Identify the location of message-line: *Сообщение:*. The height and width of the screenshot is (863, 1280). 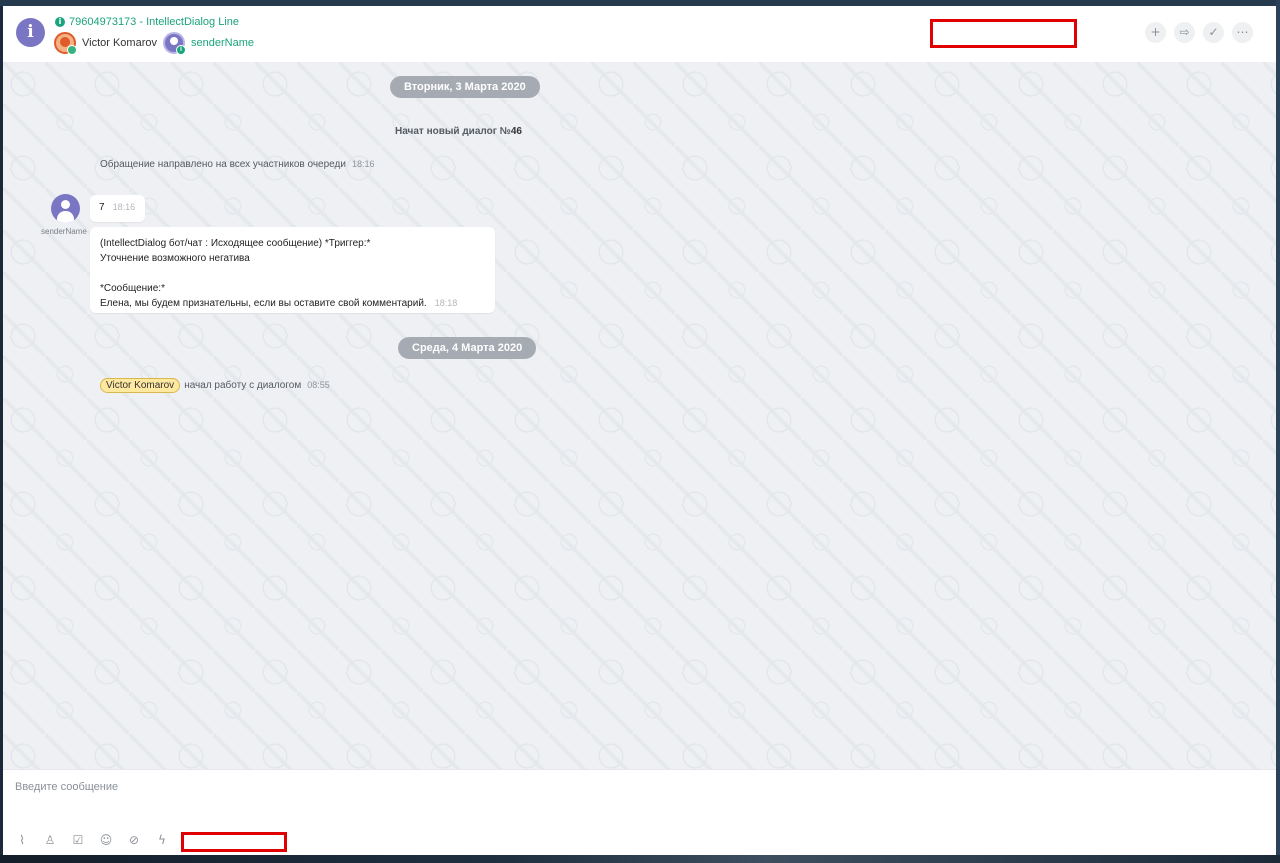
(132, 288).